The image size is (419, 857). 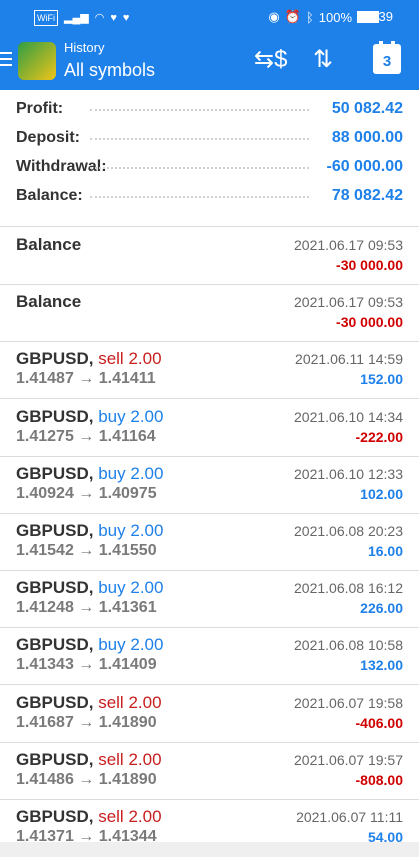 I want to click on summary-row: Deposit: 88 000.00, so click(x=209, y=139).